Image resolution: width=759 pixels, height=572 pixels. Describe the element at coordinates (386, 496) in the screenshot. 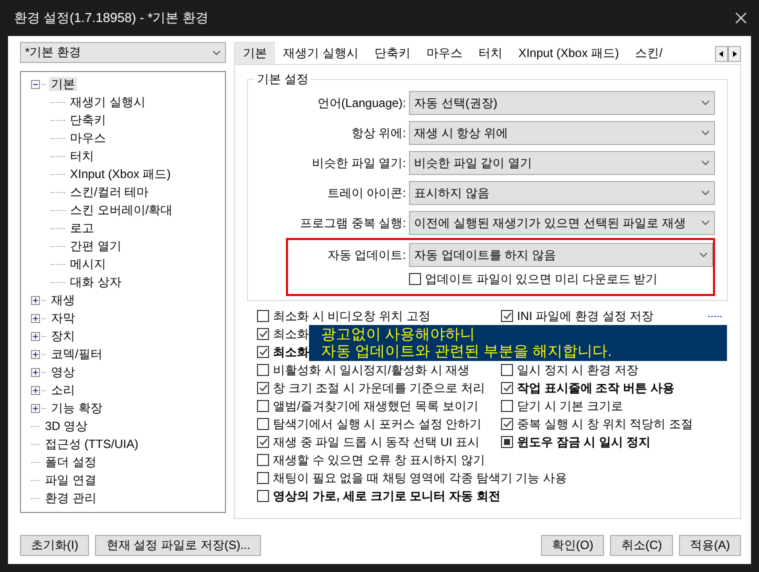

I see `checkbox-label: 영상의 가로, 세로 크기로 모니터 자동 회전` at that location.